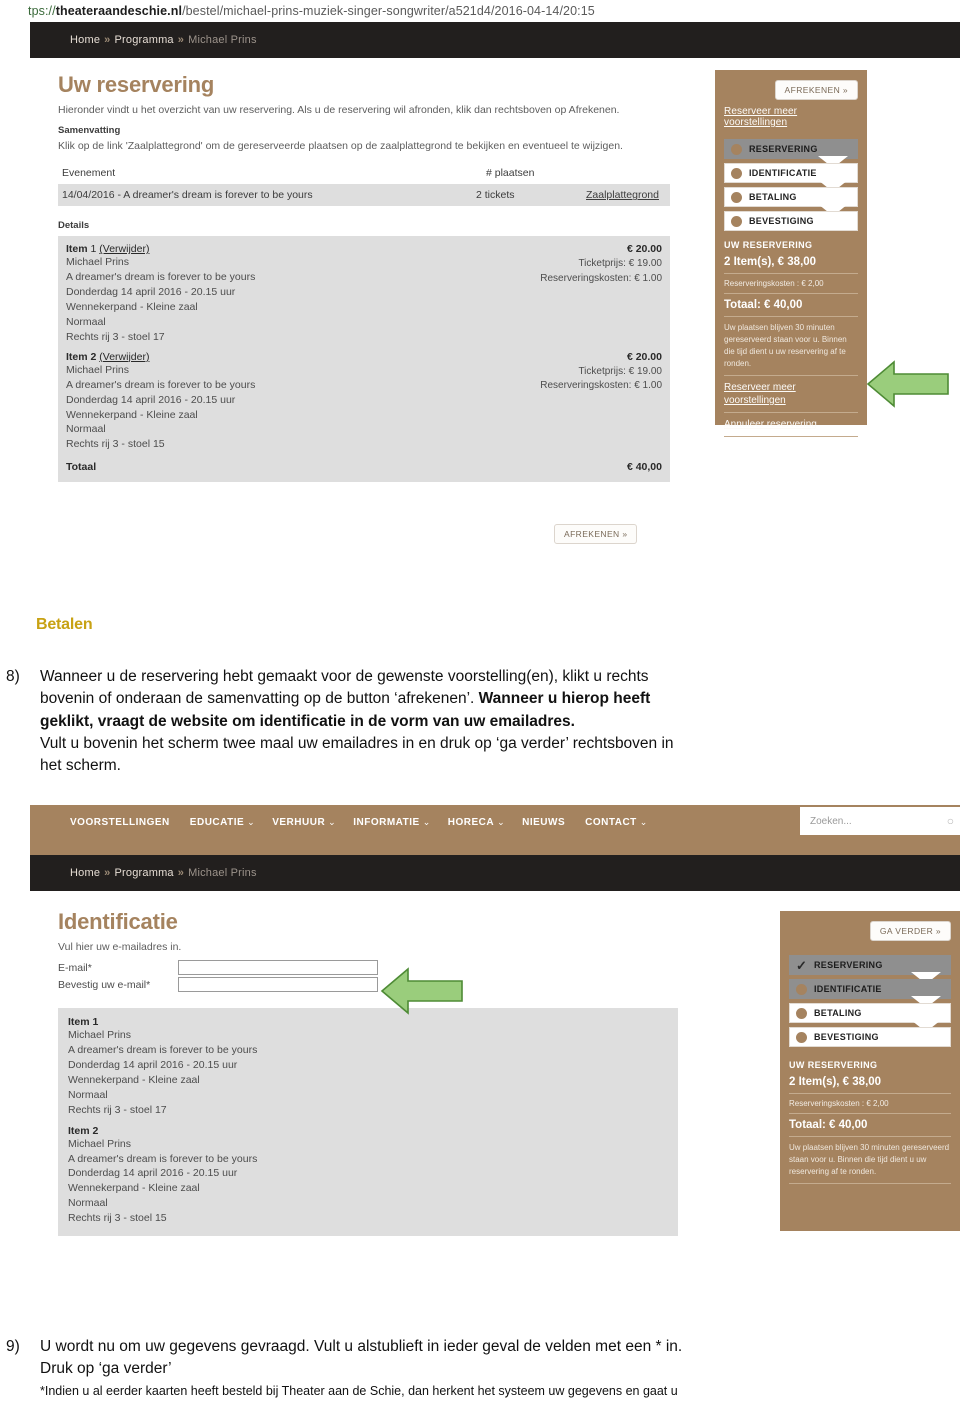 Image resolution: width=960 pixels, height=1408 pixels. Describe the element at coordinates (773, 197) in the screenshot. I see `step-label: BETALING` at that location.